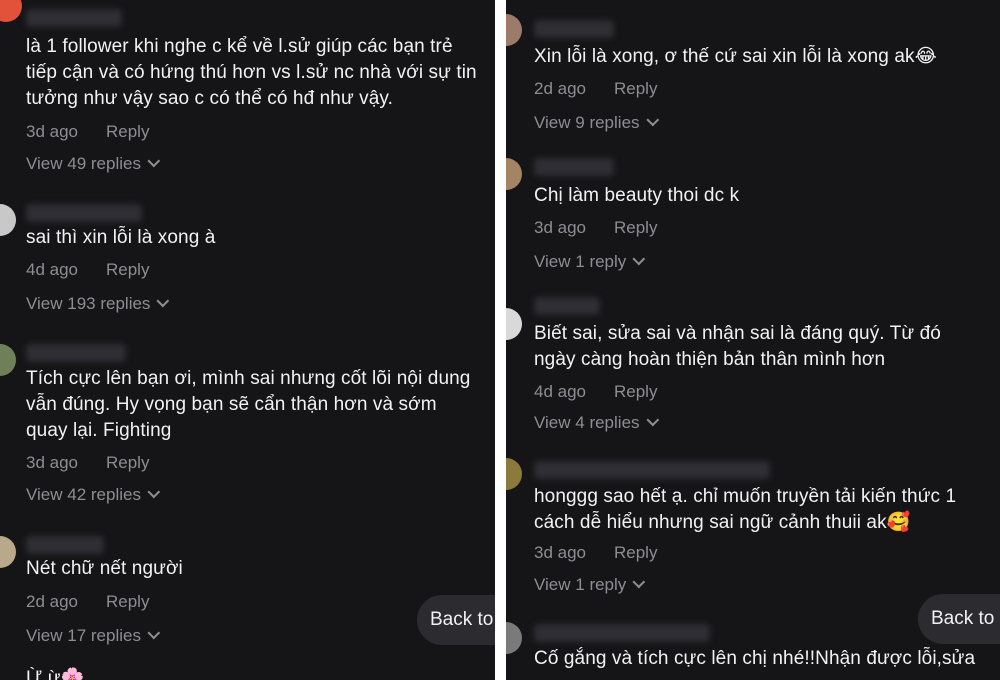 The height and width of the screenshot is (680, 1000). What do you see at coordinates (710, 359) in the screenshot?
I see `comment-line: ngày càng hoàn thiện bản thân mình hơn` at bounding box center [710, 359].